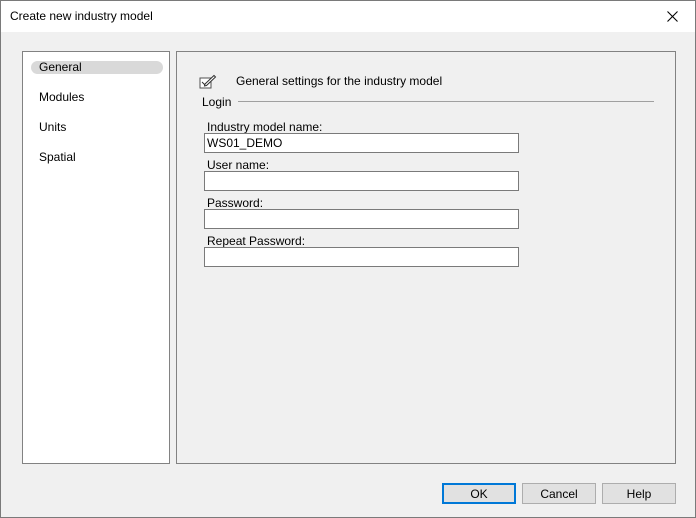  What do you see at coordinates (479, 493) in the screenshot?
I see `ok-button: OK` at bounding box center [479, 493].